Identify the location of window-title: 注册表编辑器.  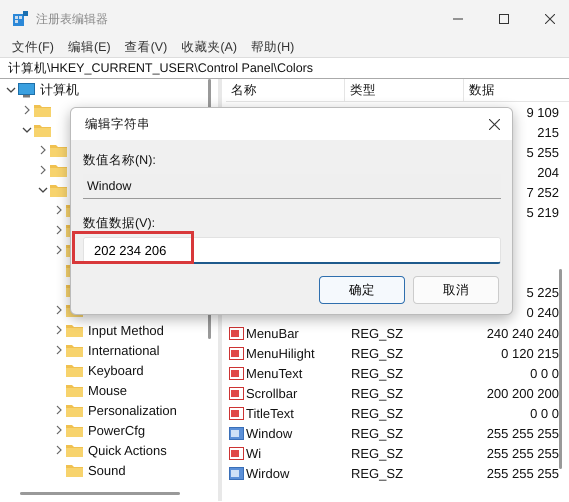
(72, 19).